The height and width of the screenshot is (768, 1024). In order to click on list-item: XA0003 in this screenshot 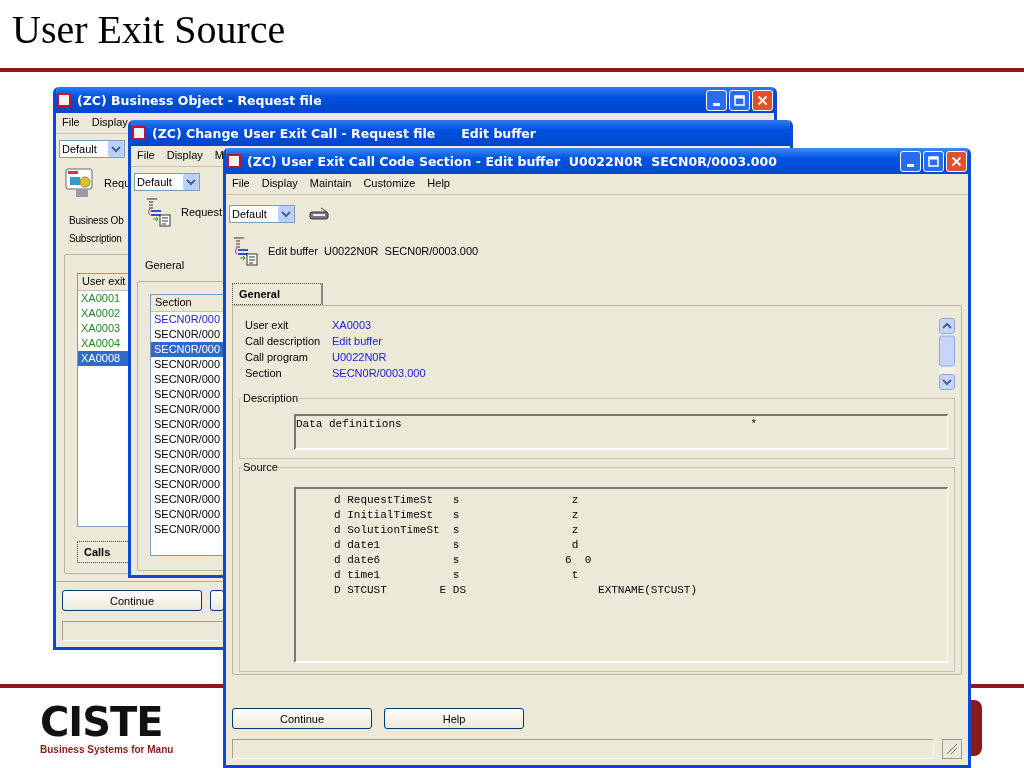, I will do `click(105, 328)`.